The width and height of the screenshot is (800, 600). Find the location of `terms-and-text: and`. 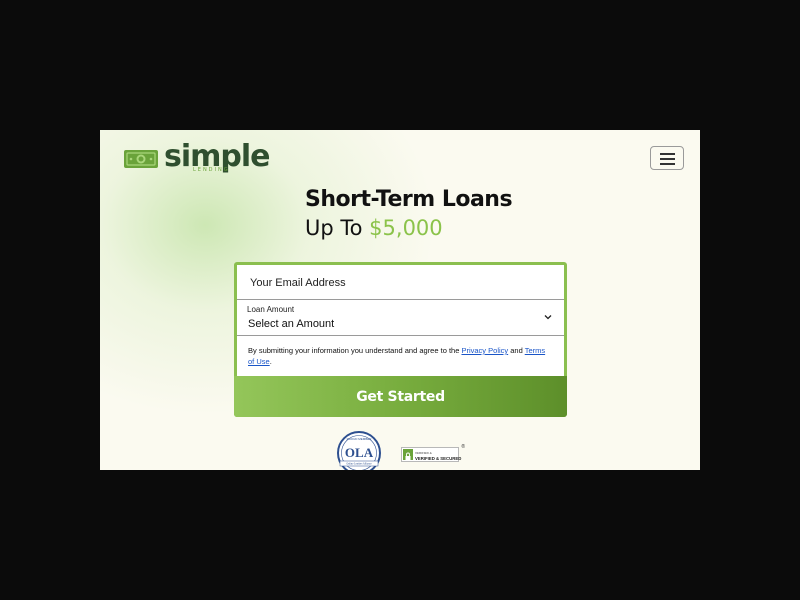

terms-and-text: and is located at coordinates (516, 350).